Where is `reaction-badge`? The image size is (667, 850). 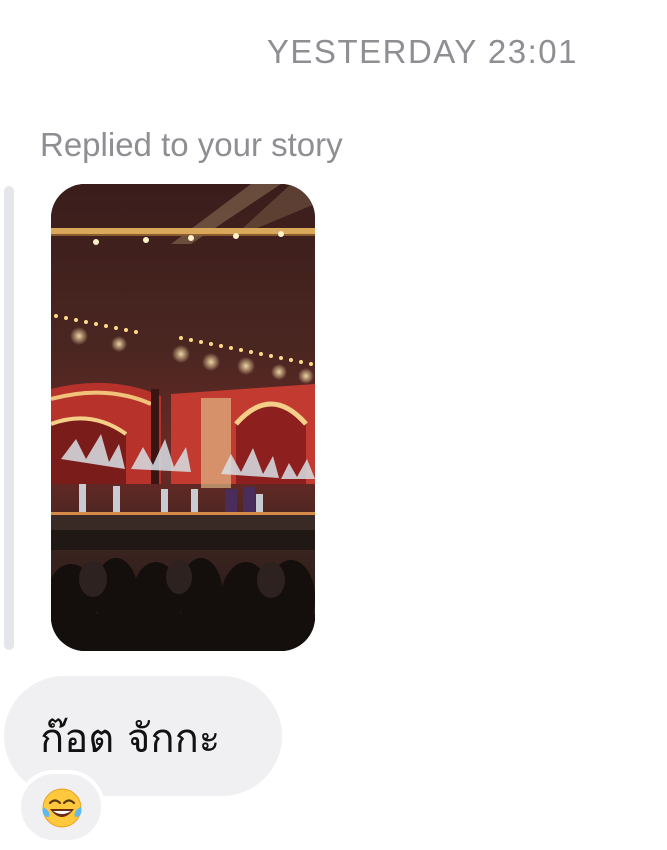
reaction-badge is located at coordinates (61, 807).